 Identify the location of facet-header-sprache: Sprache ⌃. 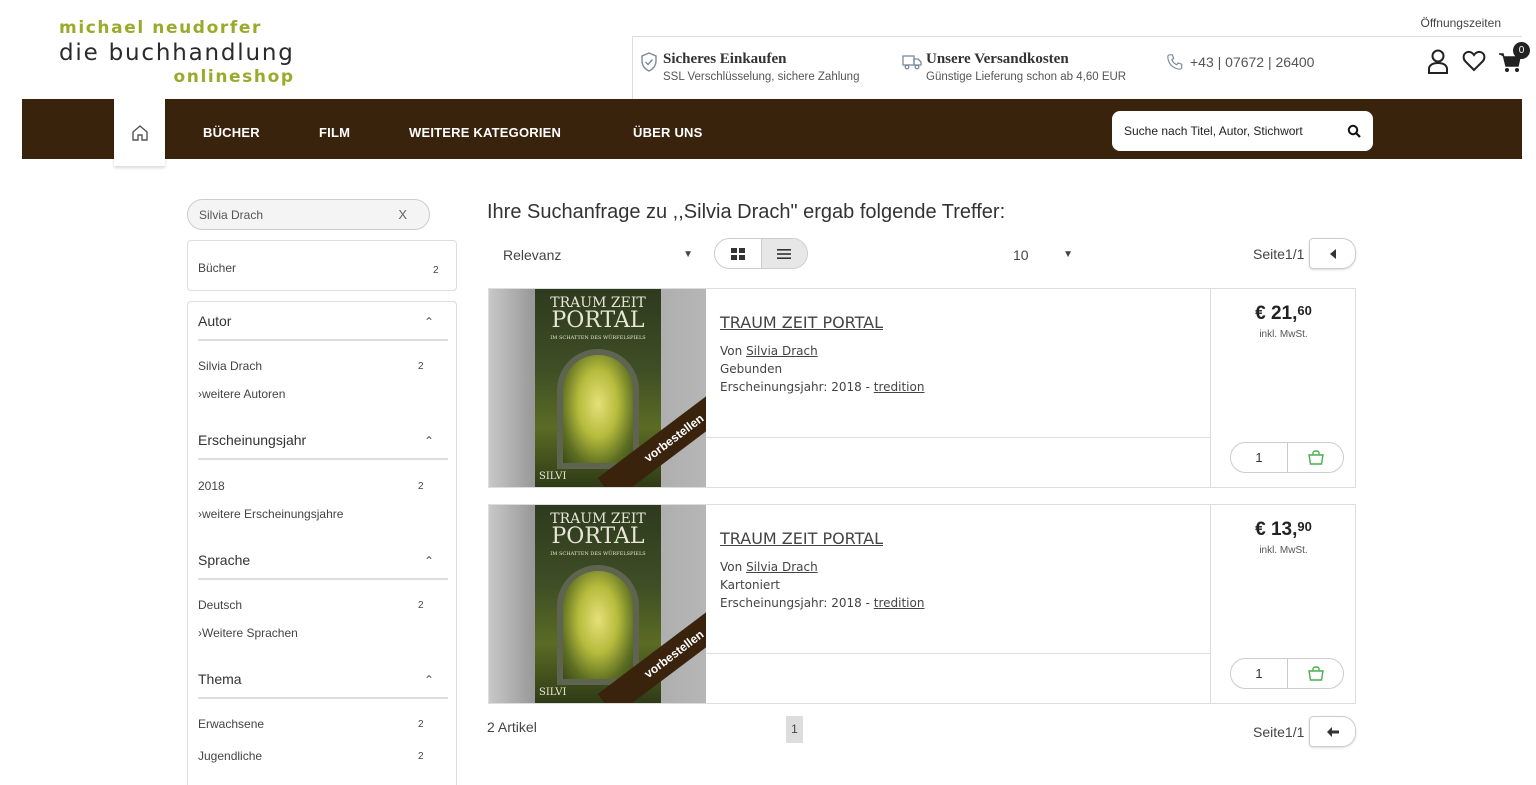
(323, 566).